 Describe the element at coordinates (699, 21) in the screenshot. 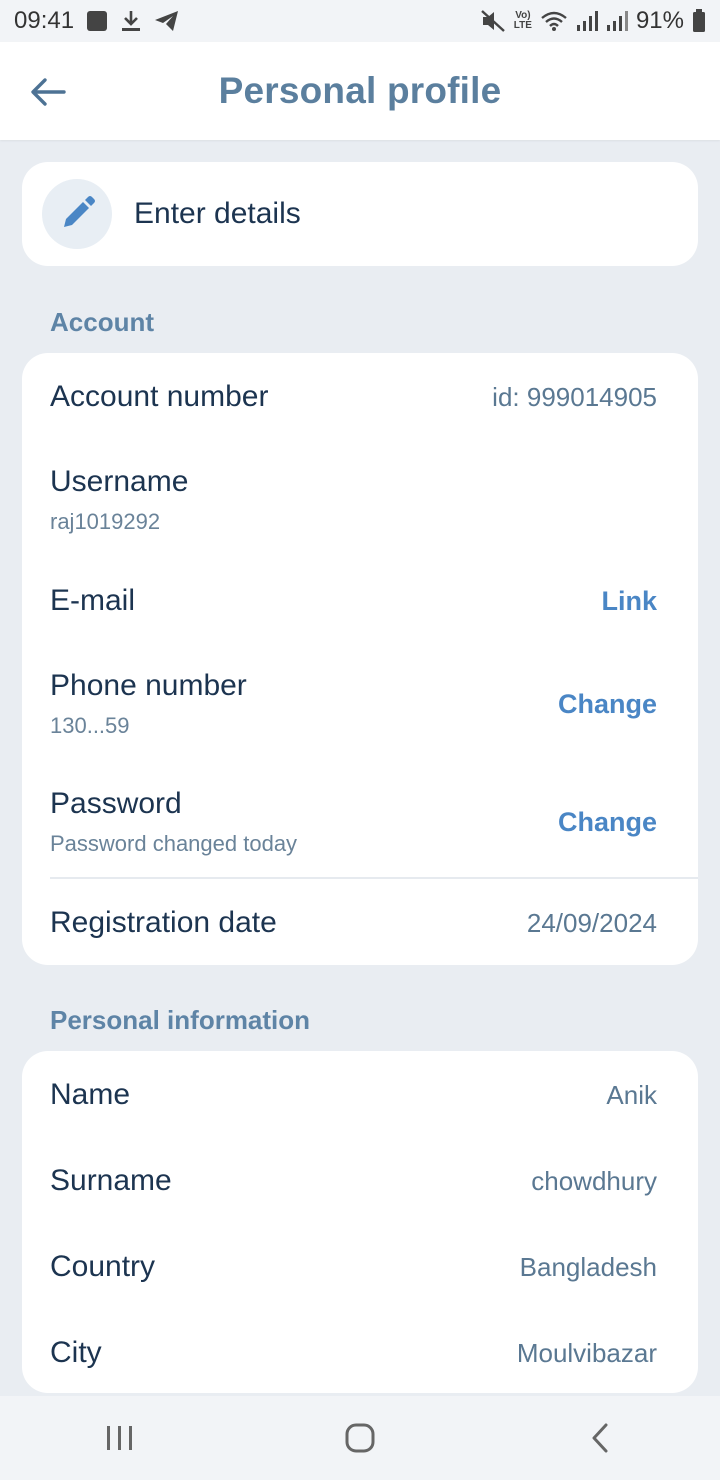

I see `battery-icon` at that location.